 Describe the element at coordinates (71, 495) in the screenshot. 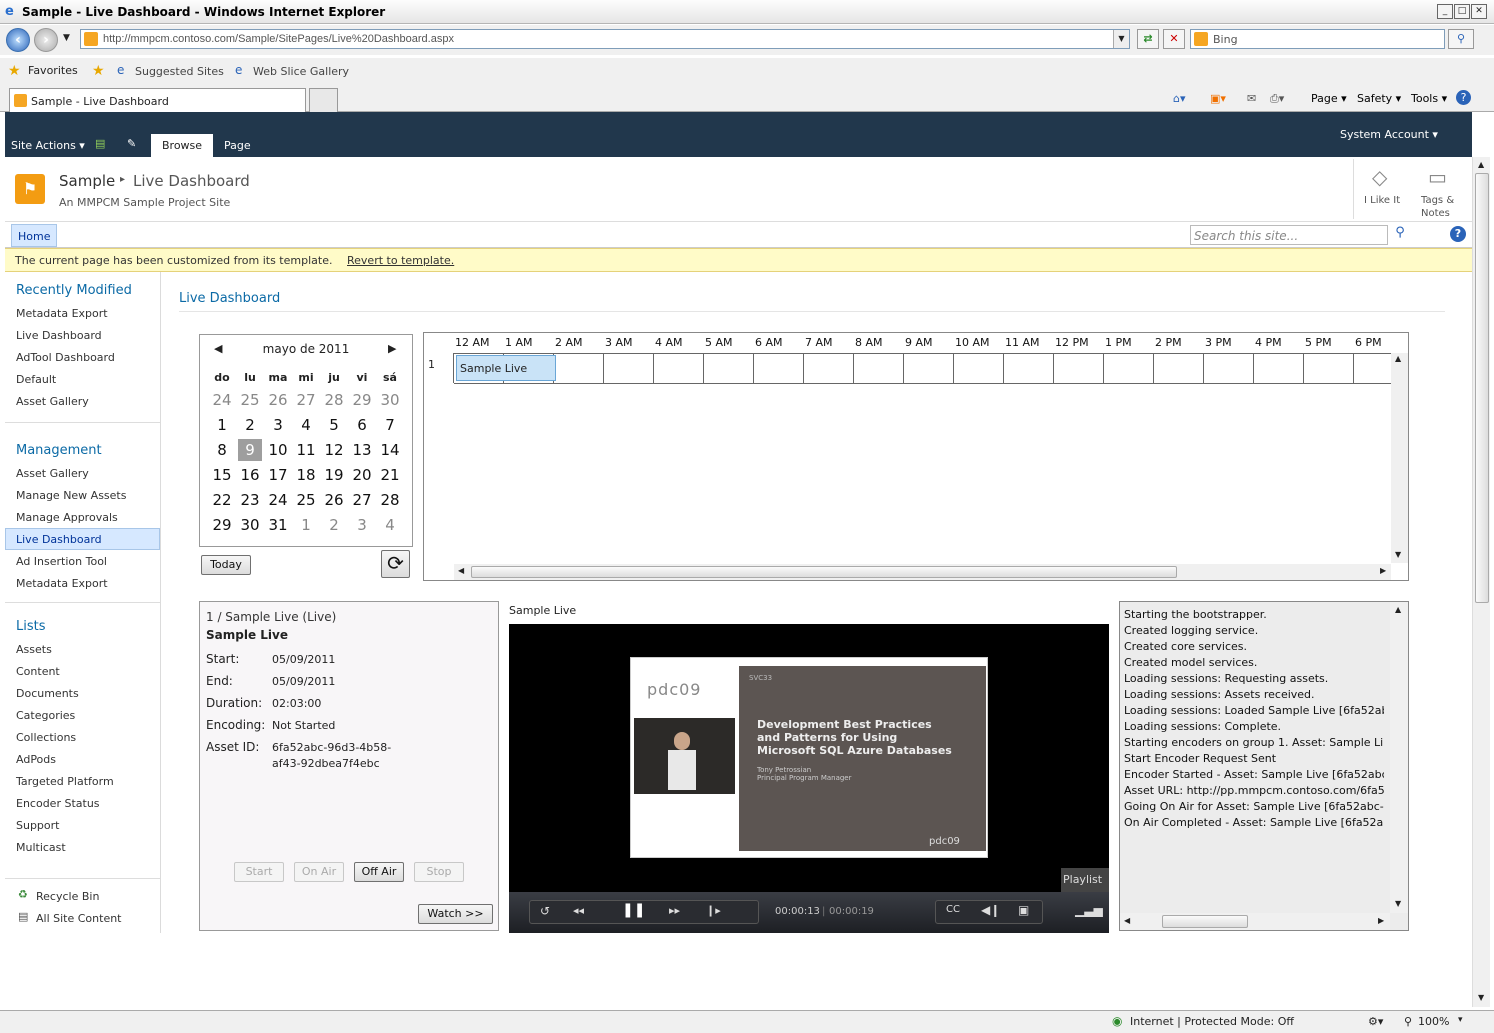

I see `mgmt-item-manage-new-assets: Manage New Assets` at that location.